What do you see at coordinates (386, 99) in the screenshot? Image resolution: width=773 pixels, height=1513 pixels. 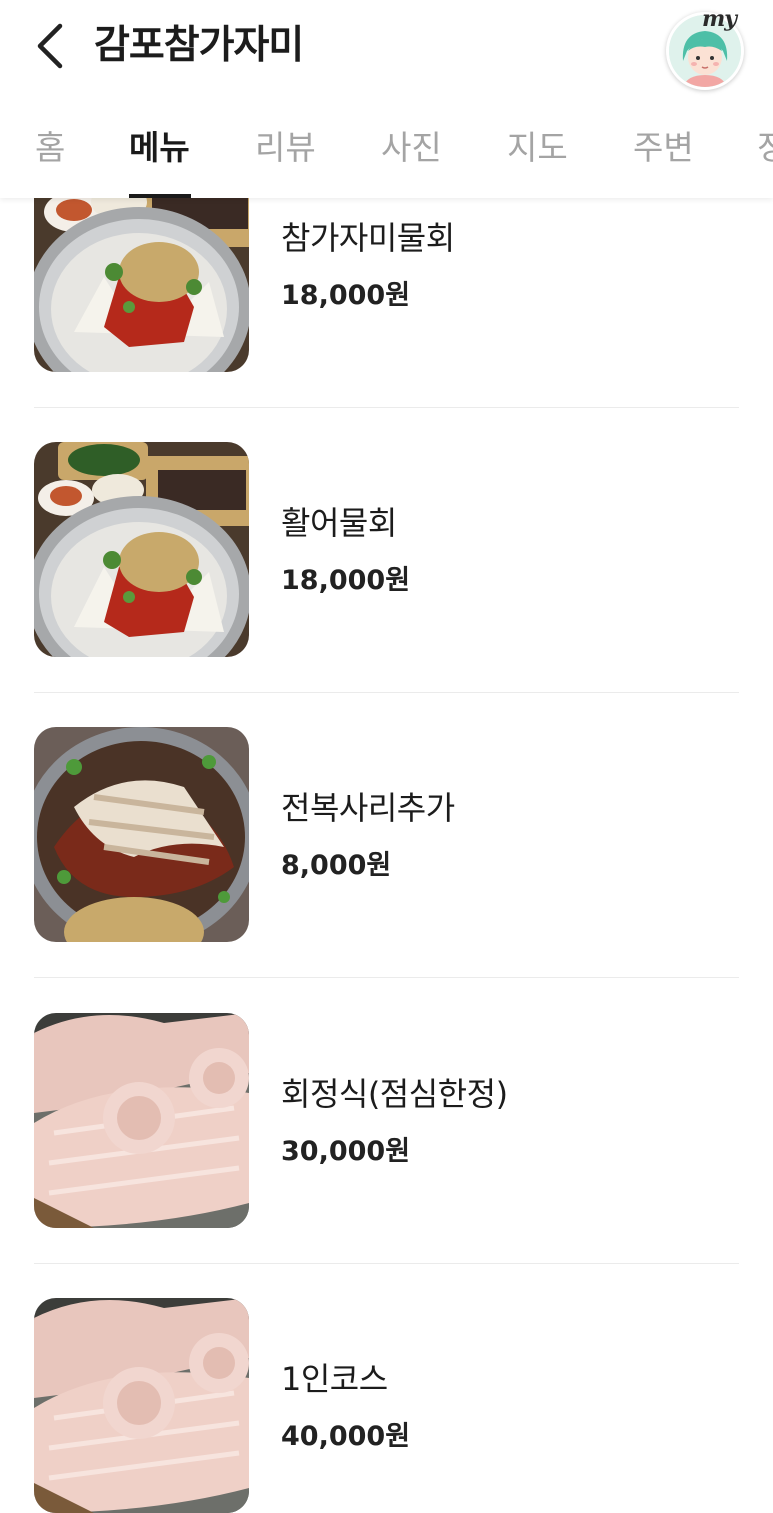 I see `app-header: 감포참가자미 my 홈 메뉴 리뷰 사진 지도 주변 정` at bounding box center [386, 99].